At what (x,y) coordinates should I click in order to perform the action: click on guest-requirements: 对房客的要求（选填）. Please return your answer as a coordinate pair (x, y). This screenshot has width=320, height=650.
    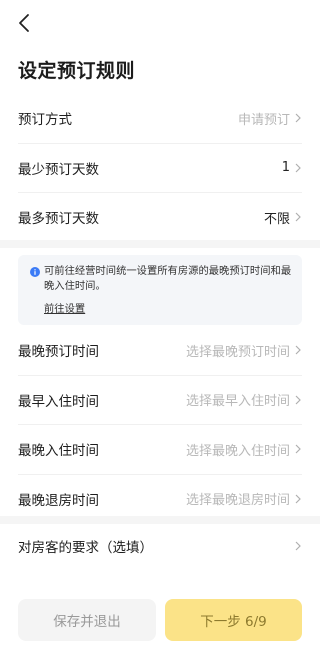
    Looking at the image, I should click on (160, 546).